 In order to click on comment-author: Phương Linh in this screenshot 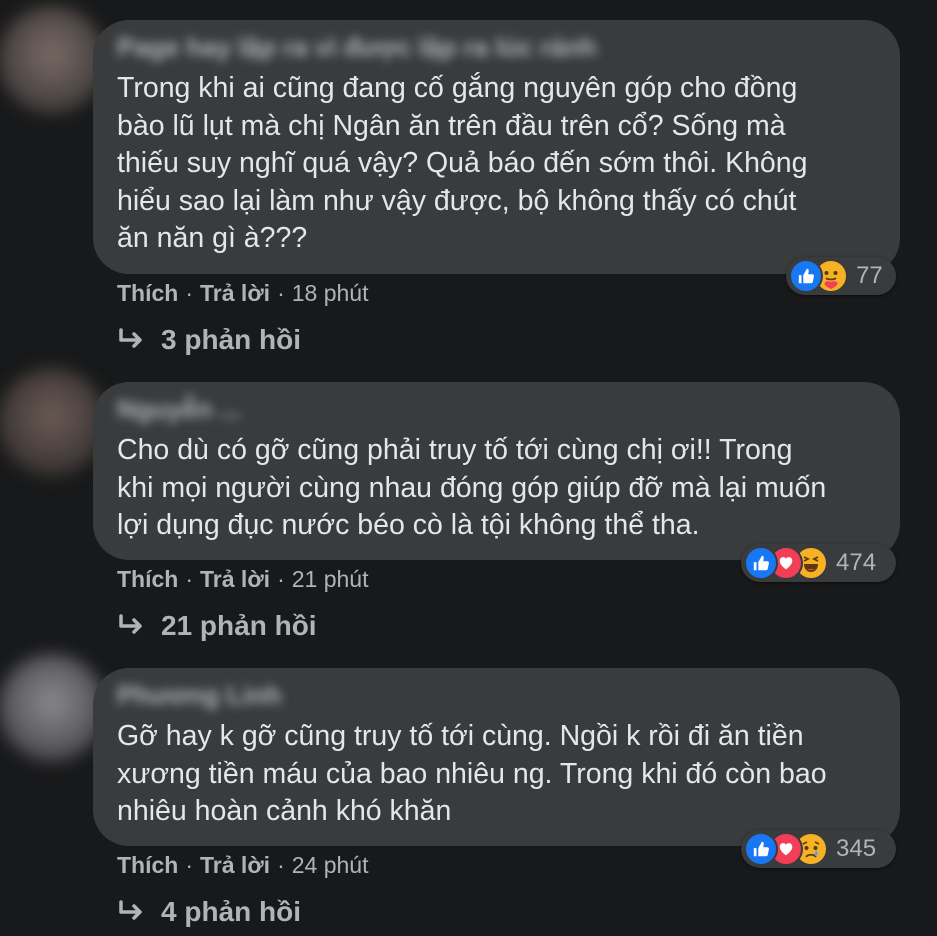, I will do `click(199, 695)`.